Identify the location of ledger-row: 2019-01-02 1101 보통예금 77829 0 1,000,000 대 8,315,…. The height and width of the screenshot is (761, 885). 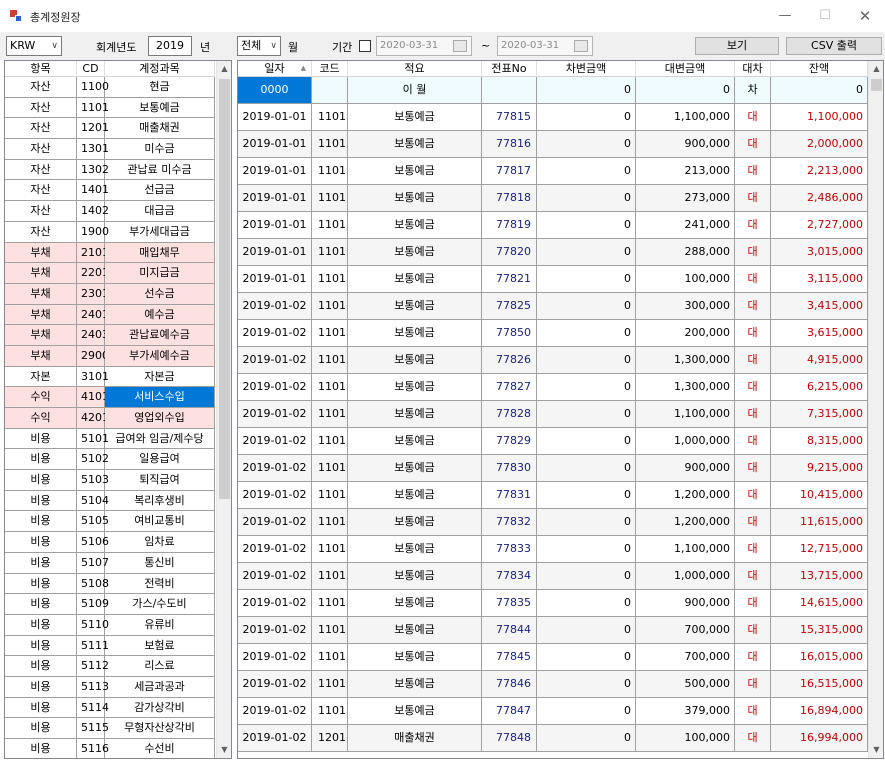
(553, 441).